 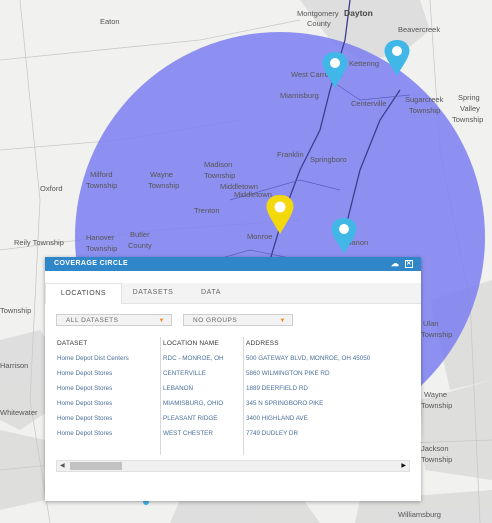 I want to click on table-cell-address: 1889 DEERFIELD RD, so click(x=327, y=388).